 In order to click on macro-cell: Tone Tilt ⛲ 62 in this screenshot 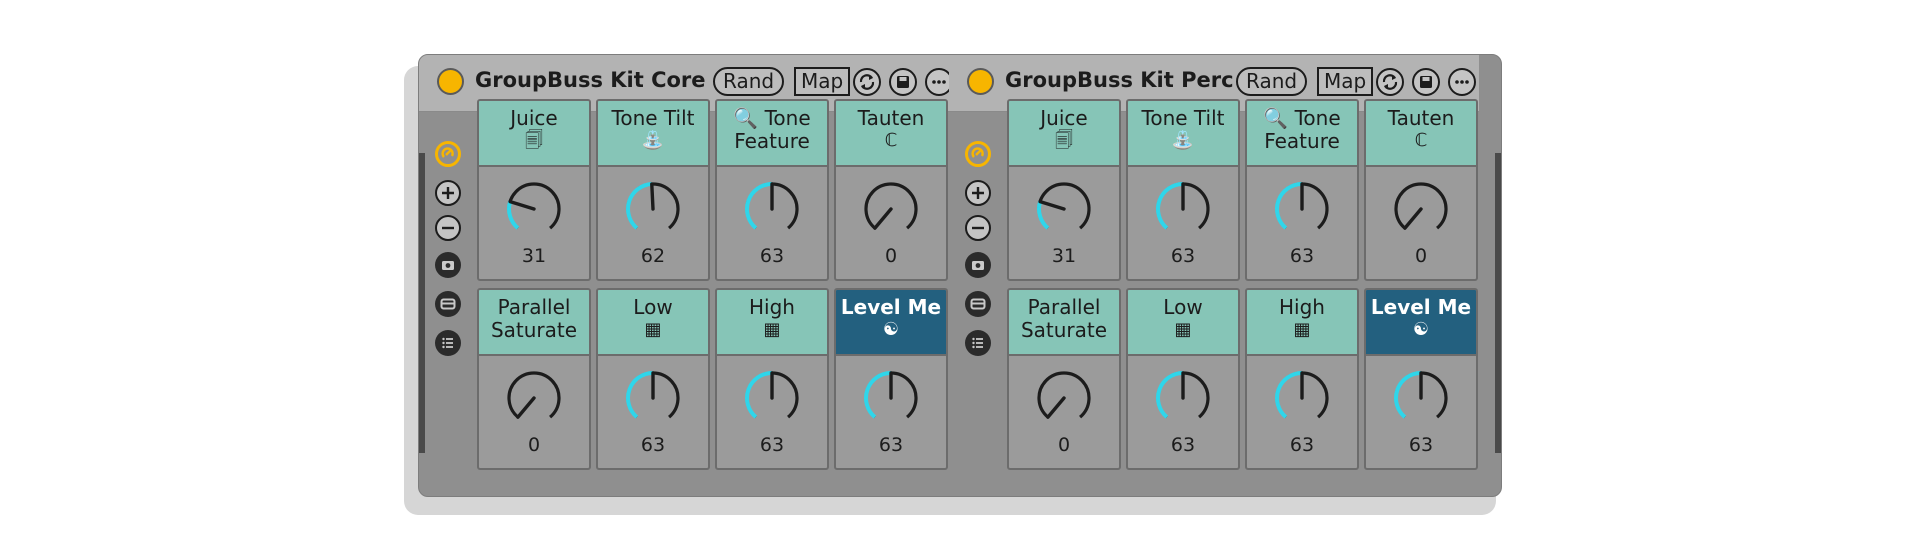, I will do `click(653, 190)`.